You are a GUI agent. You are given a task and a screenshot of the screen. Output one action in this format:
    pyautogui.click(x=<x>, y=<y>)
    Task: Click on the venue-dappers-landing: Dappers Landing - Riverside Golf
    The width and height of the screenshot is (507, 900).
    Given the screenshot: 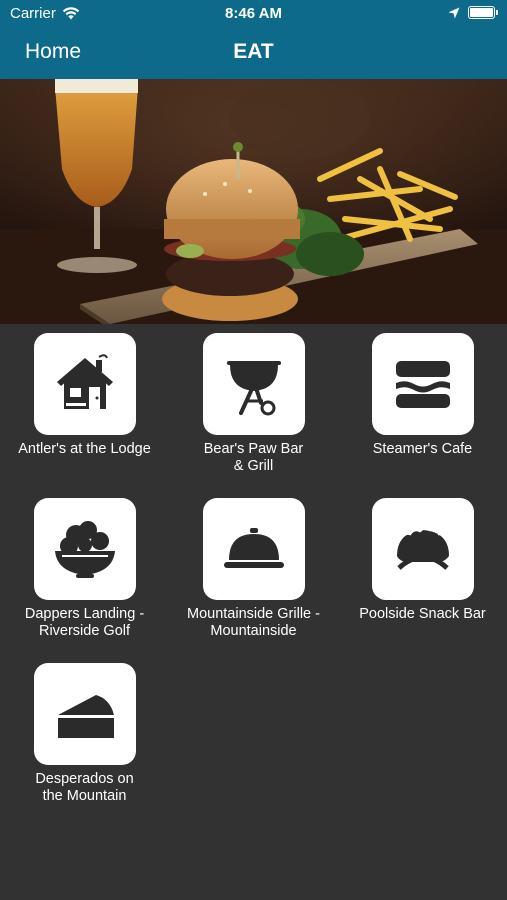 What is the action you would take?
    pyautogui.click(x=84, y=564)
    